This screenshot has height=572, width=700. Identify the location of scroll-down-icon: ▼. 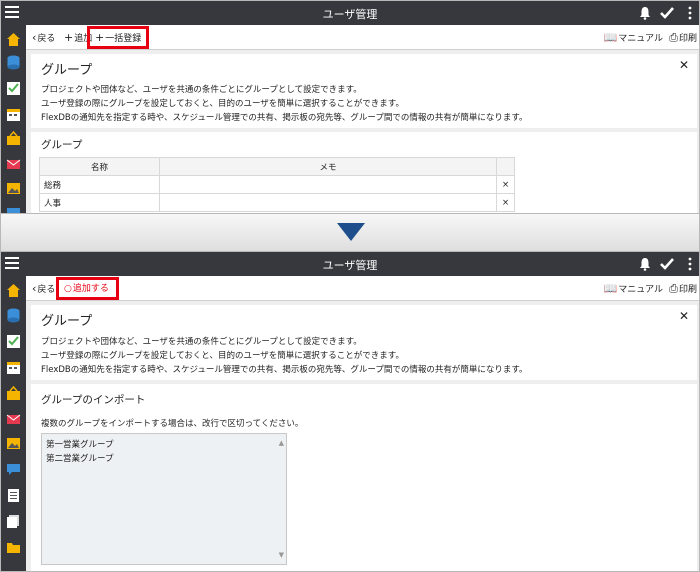
(281, 555).